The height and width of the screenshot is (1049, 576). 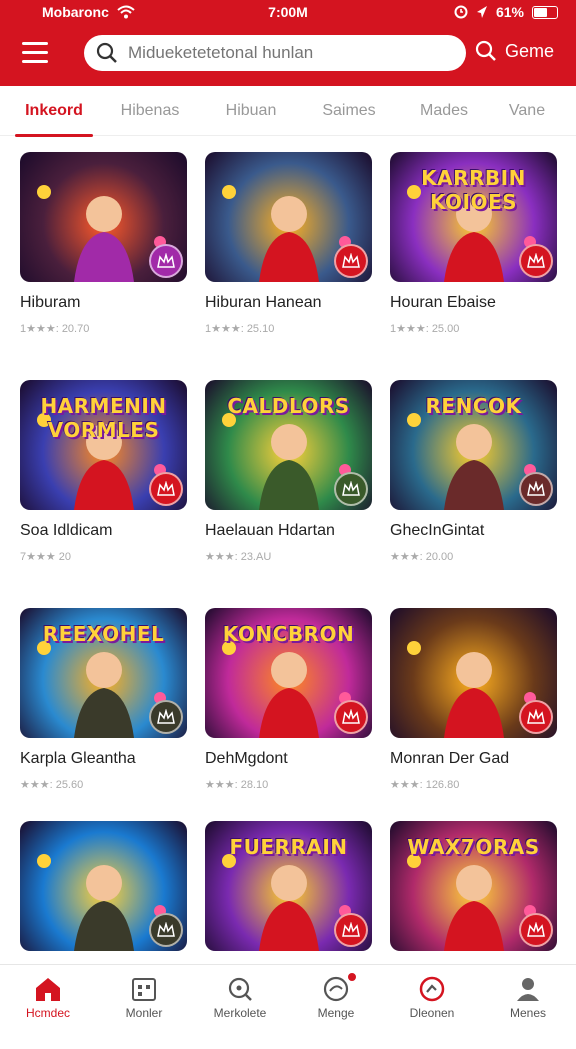 I want to click on game-card: Monran Der Gad ★★★: 126.80, so click(x=473, y=714).